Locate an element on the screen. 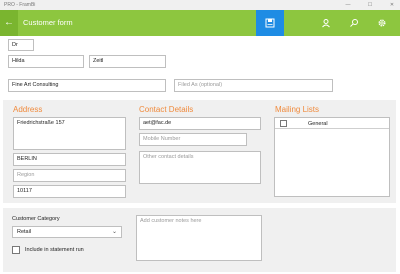  statement-run-checkbox is located at coordinates (16, 250).